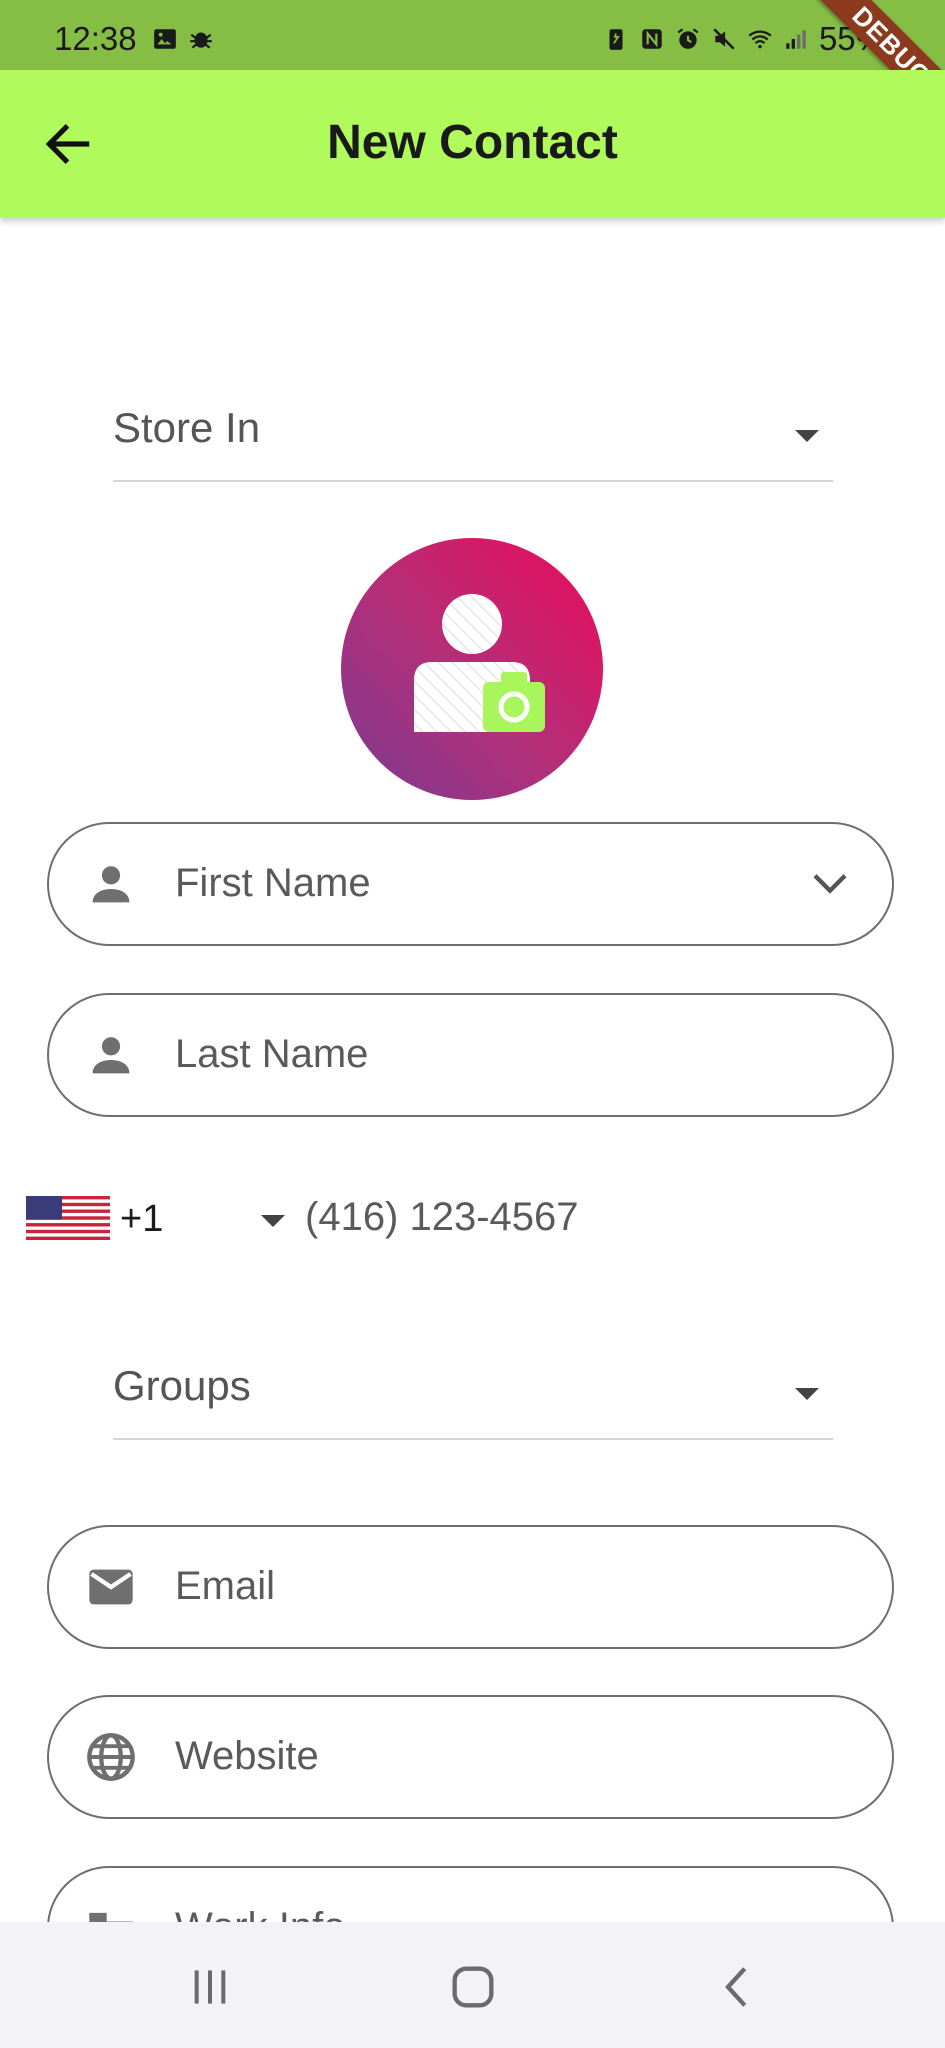 Image resolution: width=945 pixels, height=2048 pixels. What do you see at coordinates (738, 1987) in the screenshot?
I see `back-icon` at bounding box center [738, 1987].